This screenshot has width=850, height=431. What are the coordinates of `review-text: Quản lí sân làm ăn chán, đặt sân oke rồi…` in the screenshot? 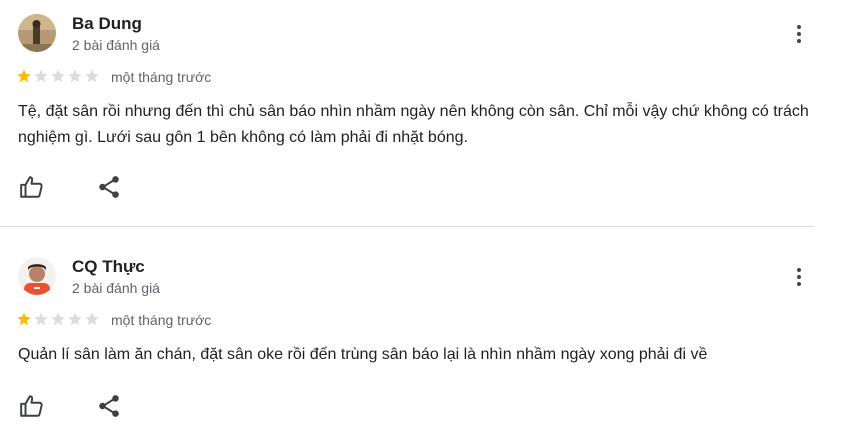 It's located at (363, 354).